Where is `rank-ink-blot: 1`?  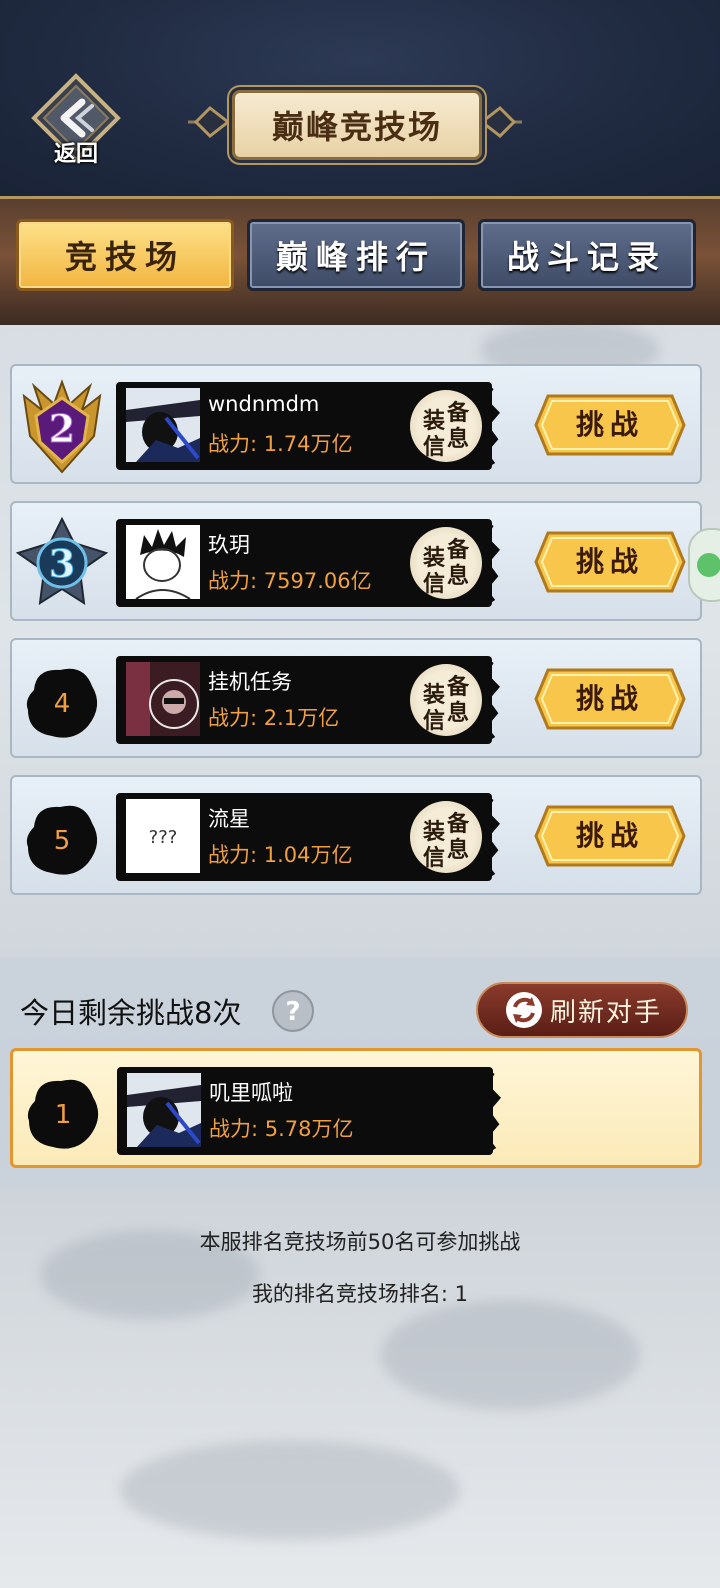
rank-ink-blot: 1 is located at coordinates (63, 1114).